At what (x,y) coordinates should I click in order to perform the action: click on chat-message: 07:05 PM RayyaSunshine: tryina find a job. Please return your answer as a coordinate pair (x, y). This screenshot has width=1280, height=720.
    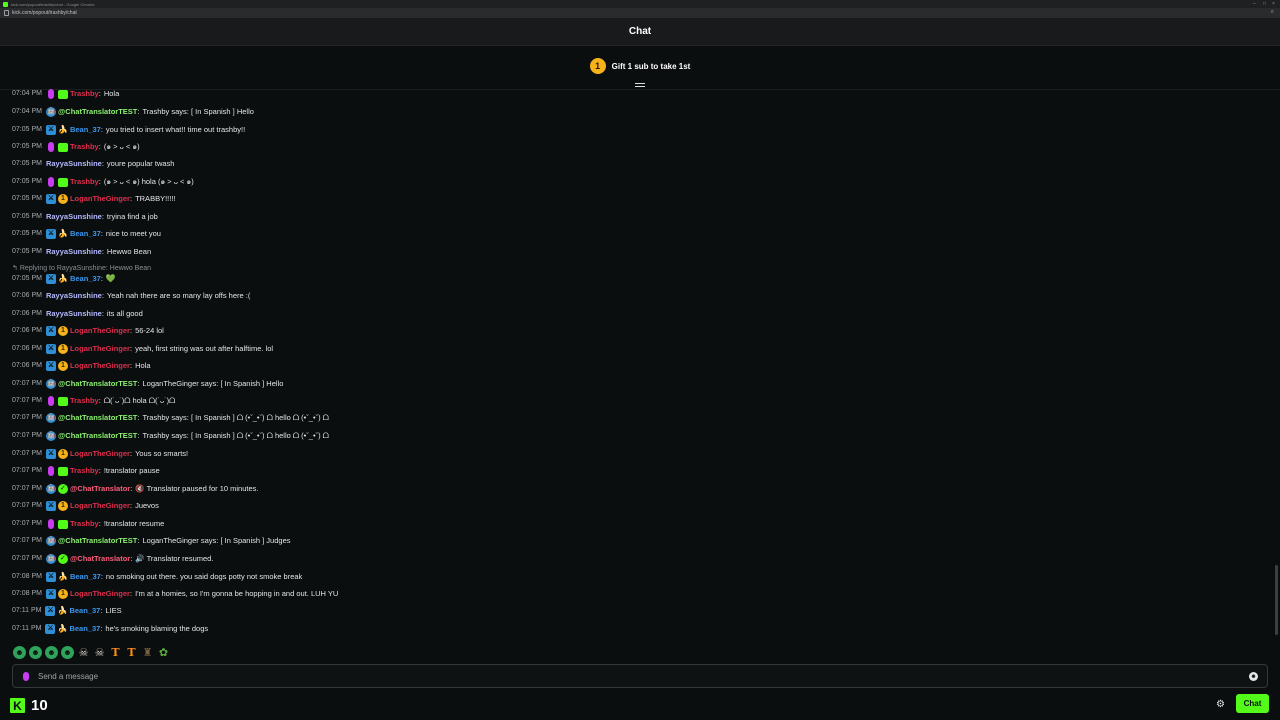
    Looking at the image, I should click on (85, 217).